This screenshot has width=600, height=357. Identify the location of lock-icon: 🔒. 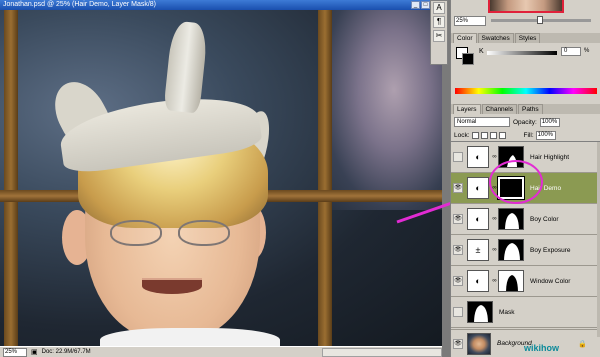
(582, 344).